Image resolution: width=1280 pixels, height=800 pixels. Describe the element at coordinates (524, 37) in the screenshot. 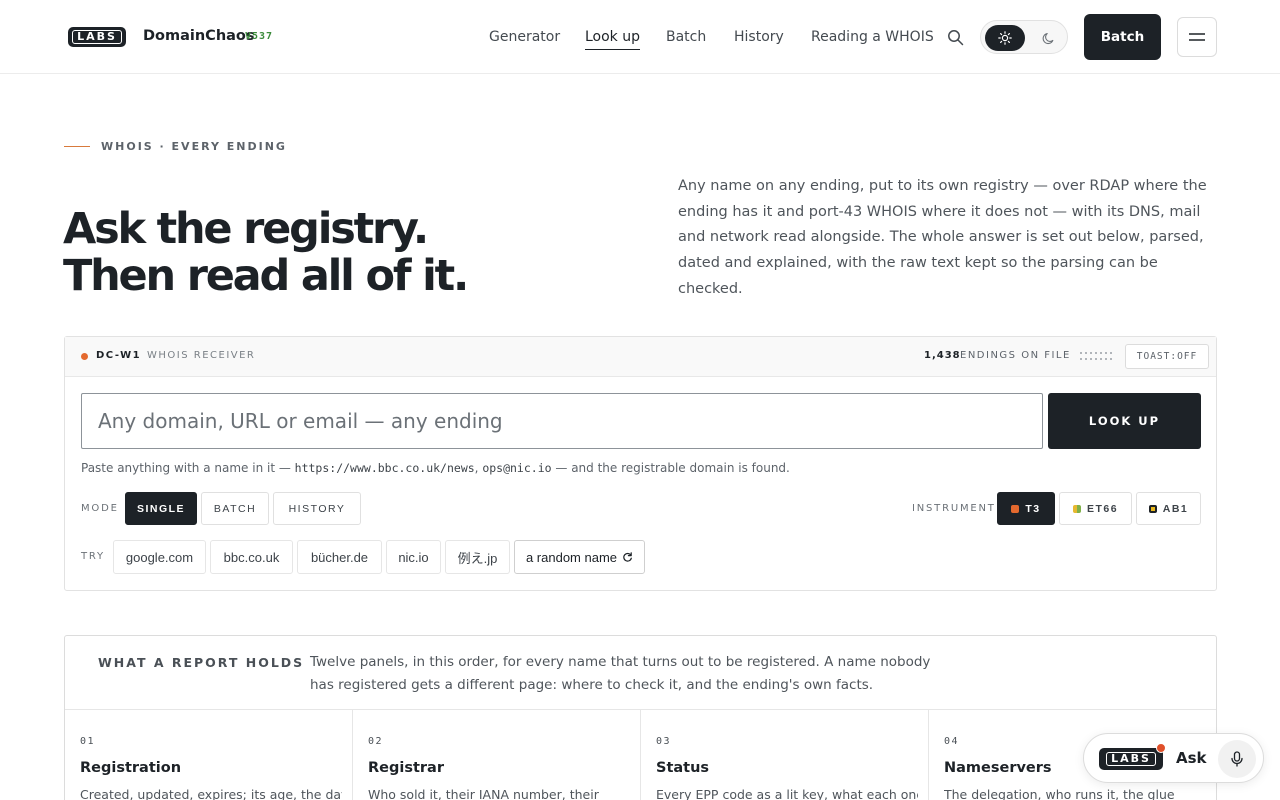

I see `nav-generator: Generator` at that location.